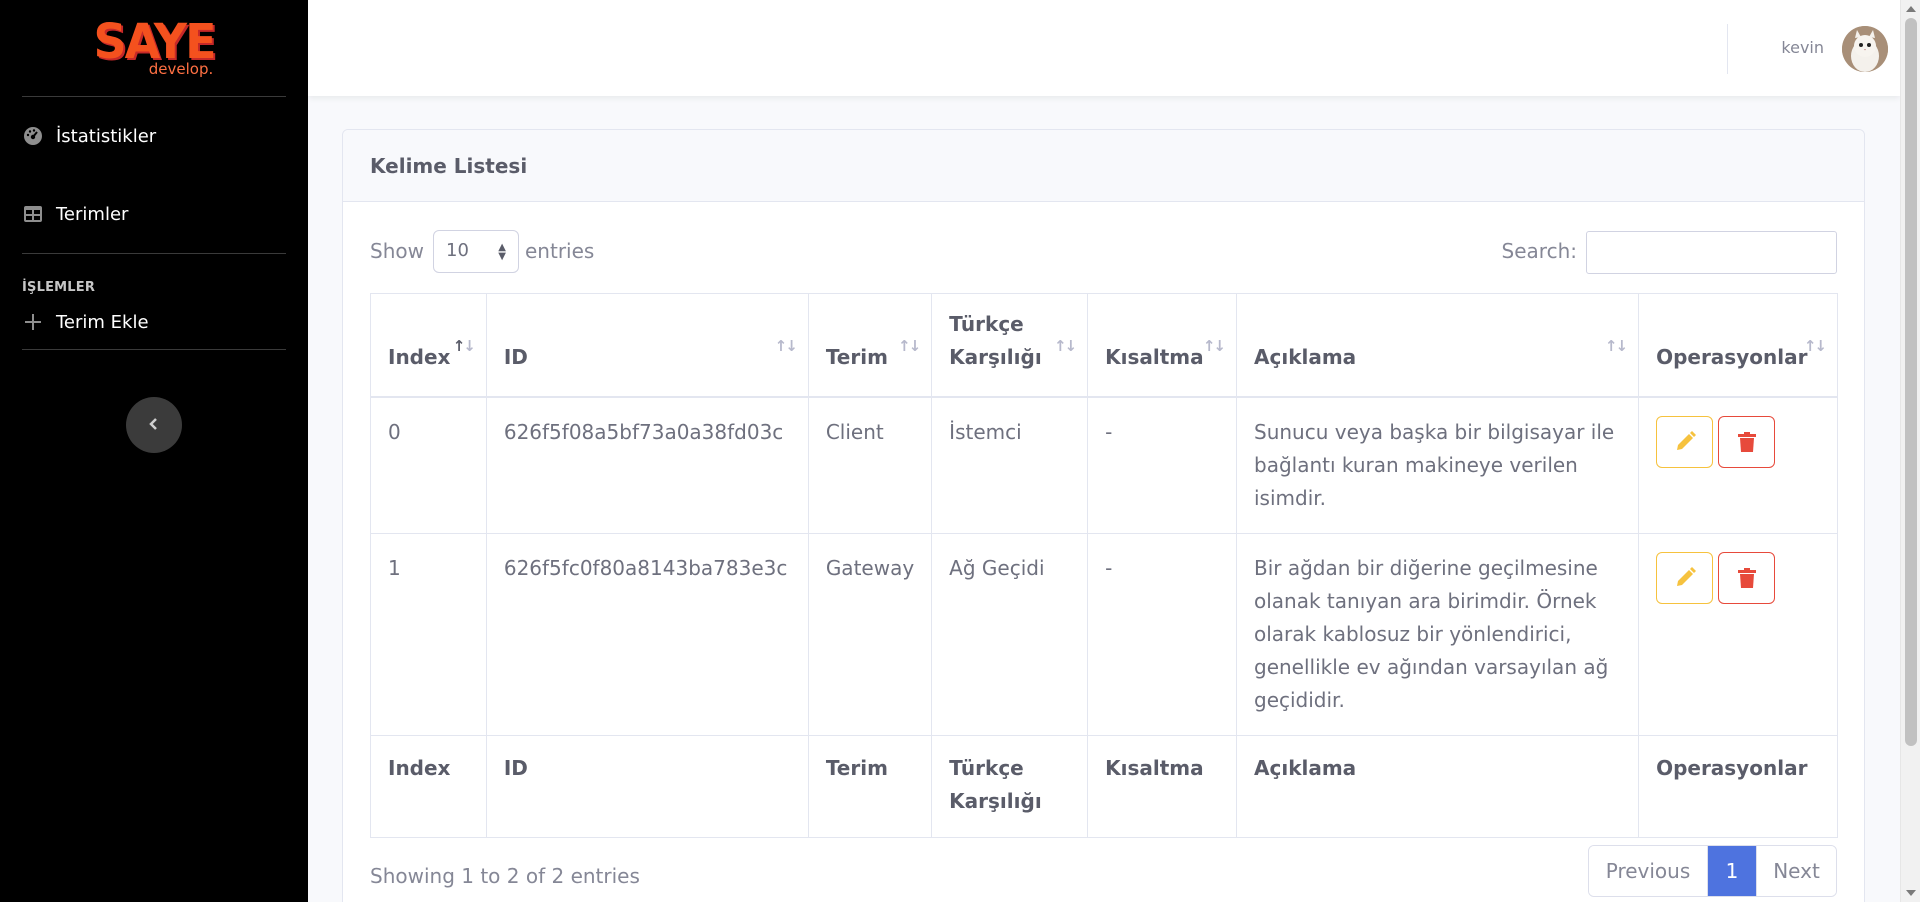 The height and width of the screenshot is (902, 1920). Describe the element at coordinates (1539, 251) in the screenshot. I see `search-label: Search:` at that location.